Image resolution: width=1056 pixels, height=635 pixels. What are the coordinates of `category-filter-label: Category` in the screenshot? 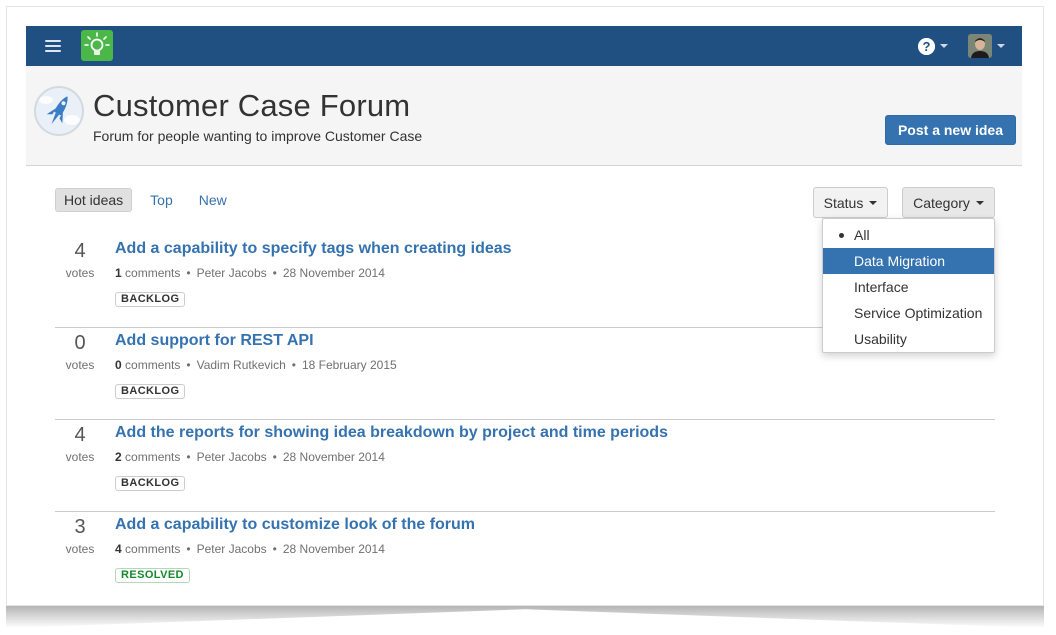 It's located at (941, 202).